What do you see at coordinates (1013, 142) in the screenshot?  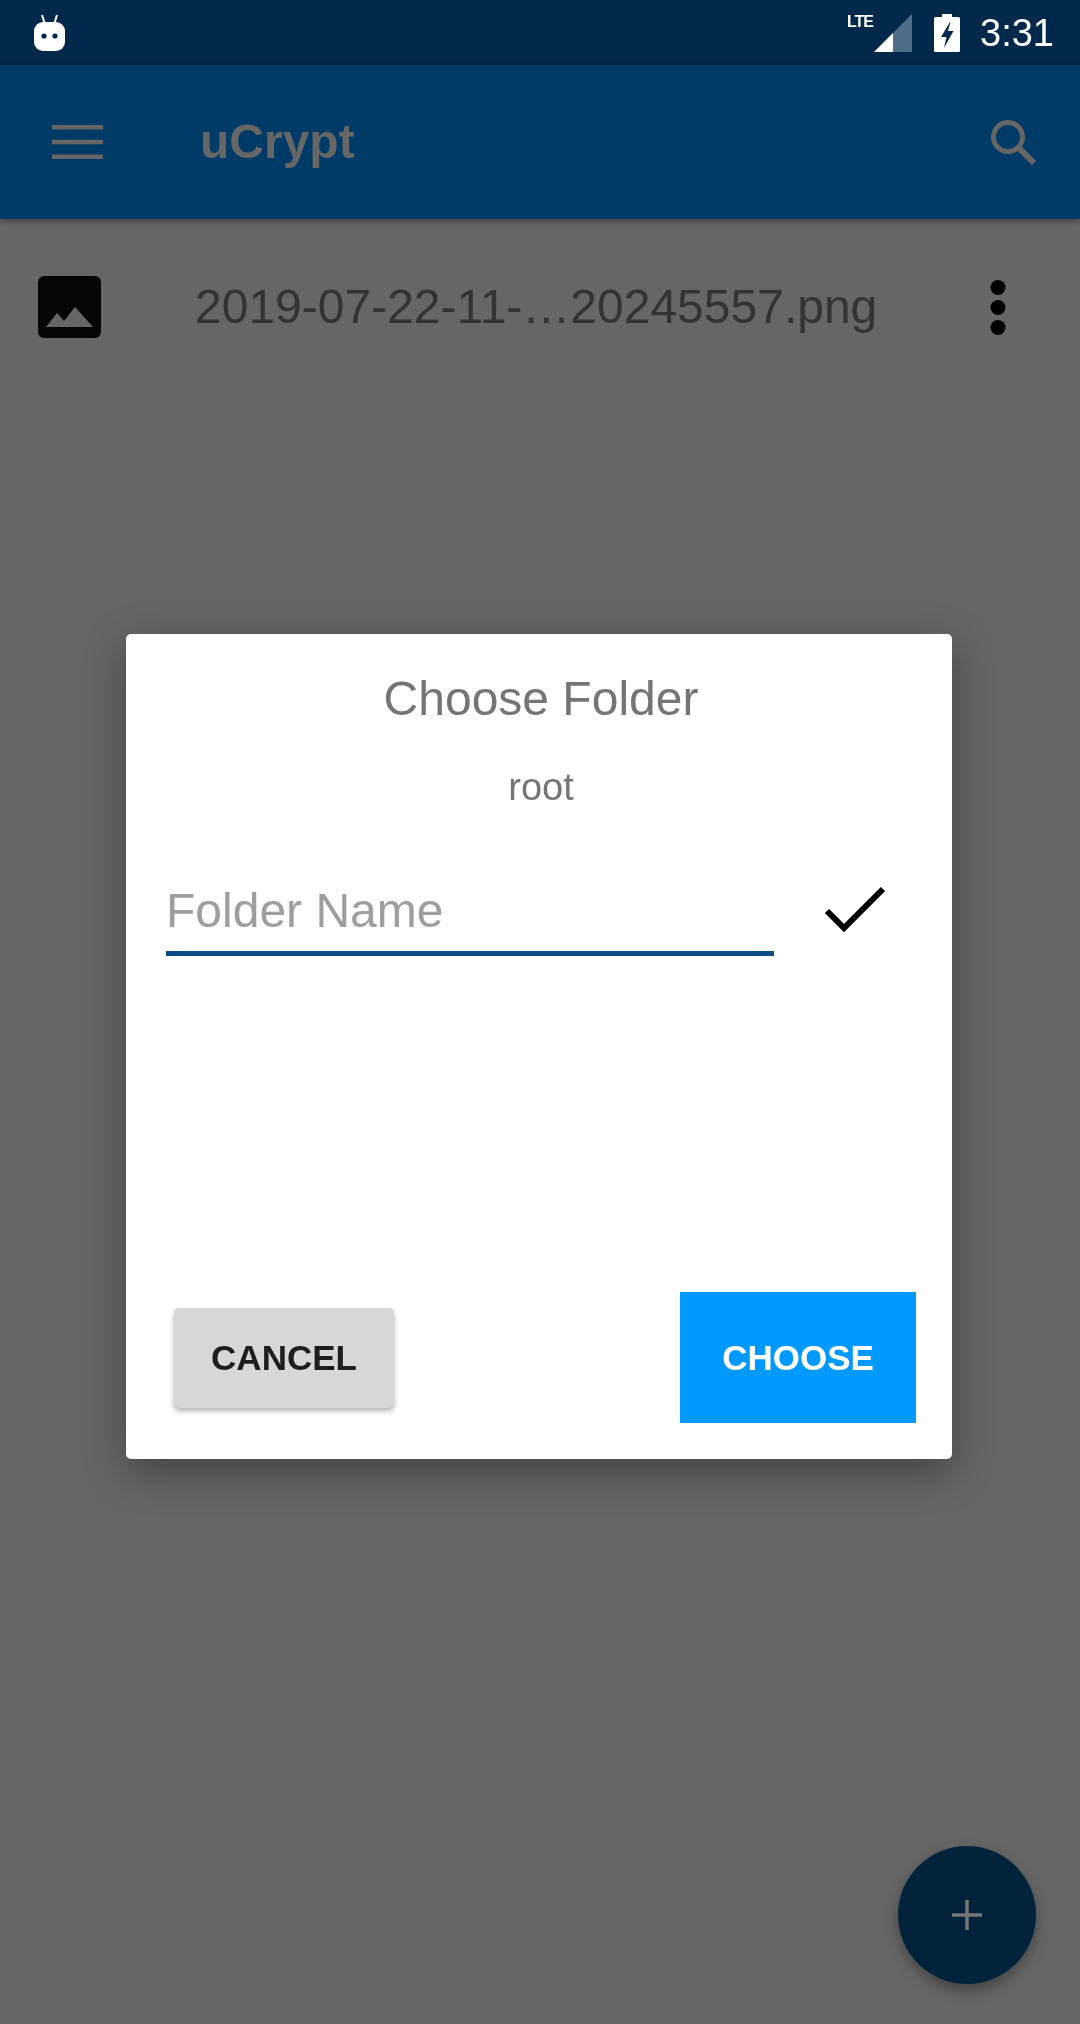 I see `search-icon` at bounding box center [1013, 142].